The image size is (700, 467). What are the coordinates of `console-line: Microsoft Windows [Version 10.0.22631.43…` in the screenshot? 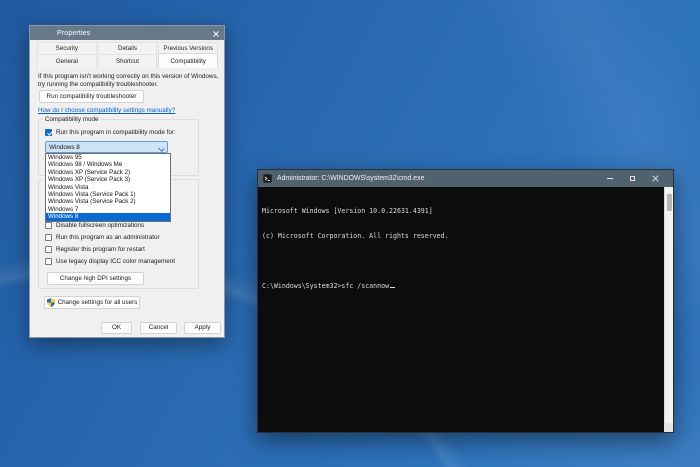 It's located at (347, 210).